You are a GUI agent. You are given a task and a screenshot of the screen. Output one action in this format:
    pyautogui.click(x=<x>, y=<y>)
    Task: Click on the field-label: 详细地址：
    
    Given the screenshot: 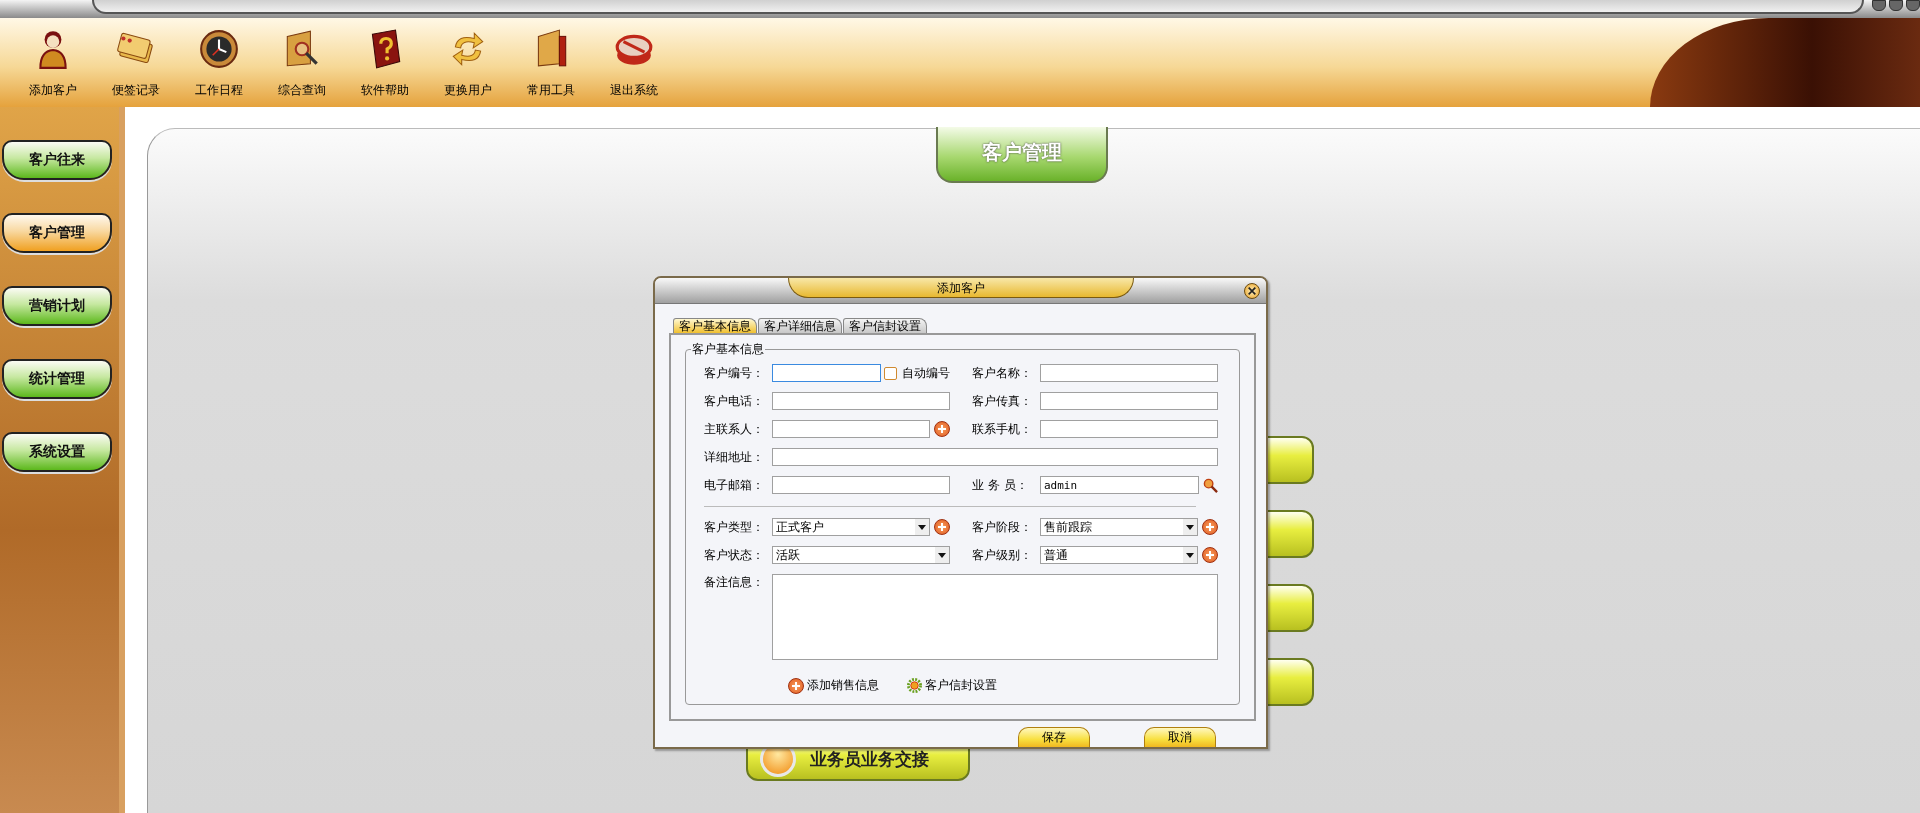 What is the action you would take?
    pyautogui.click(x=734, y=457)
    